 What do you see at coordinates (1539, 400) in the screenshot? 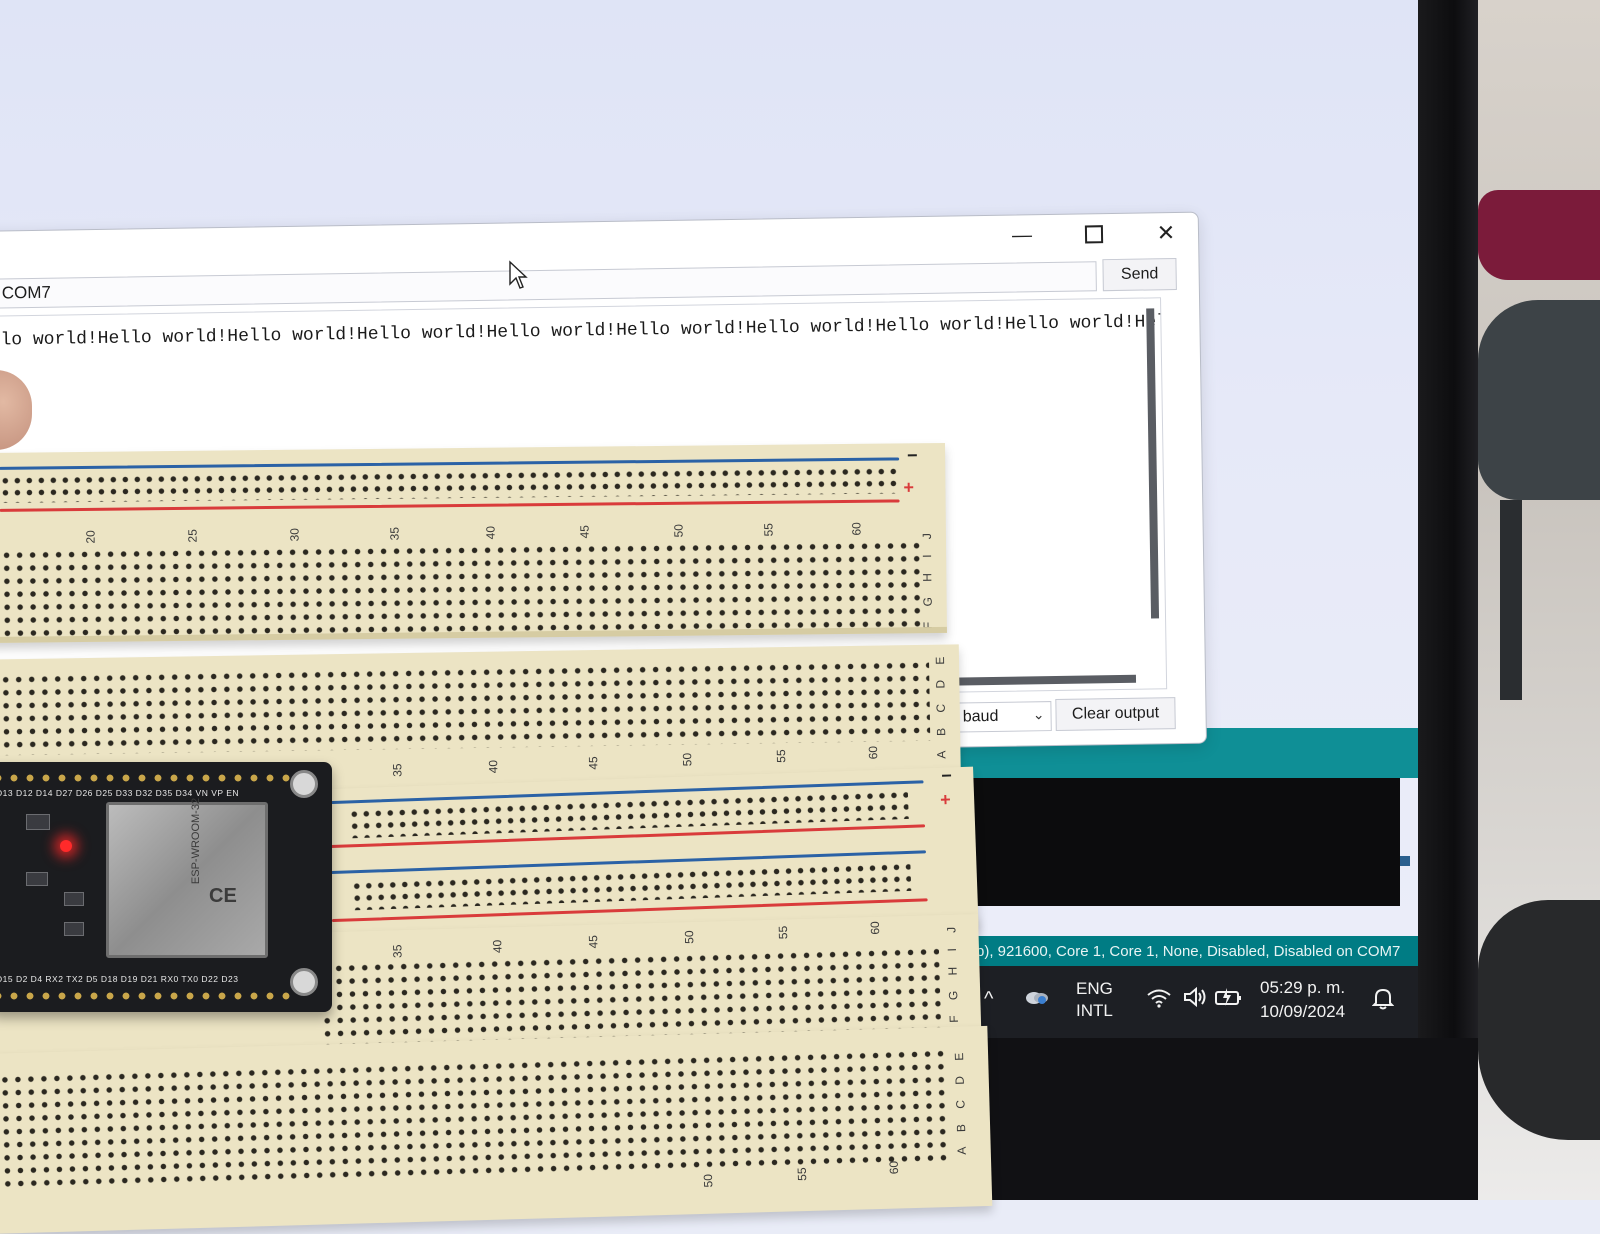
I see `chair-seat` at bounding box center [1539, 400].